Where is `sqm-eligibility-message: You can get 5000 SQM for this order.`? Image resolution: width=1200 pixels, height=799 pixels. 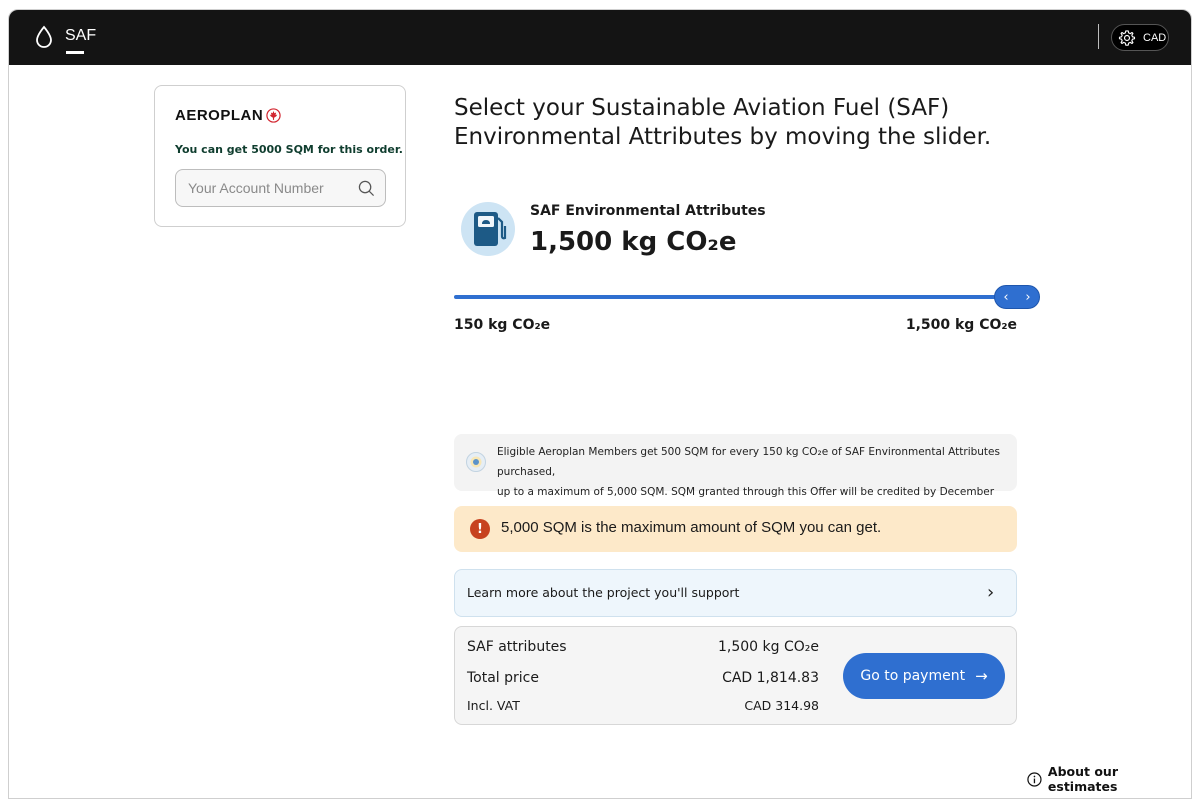
sqm-eligibility-message: You can get 5000 SQM for this order. is located at coordinates (289, 149).